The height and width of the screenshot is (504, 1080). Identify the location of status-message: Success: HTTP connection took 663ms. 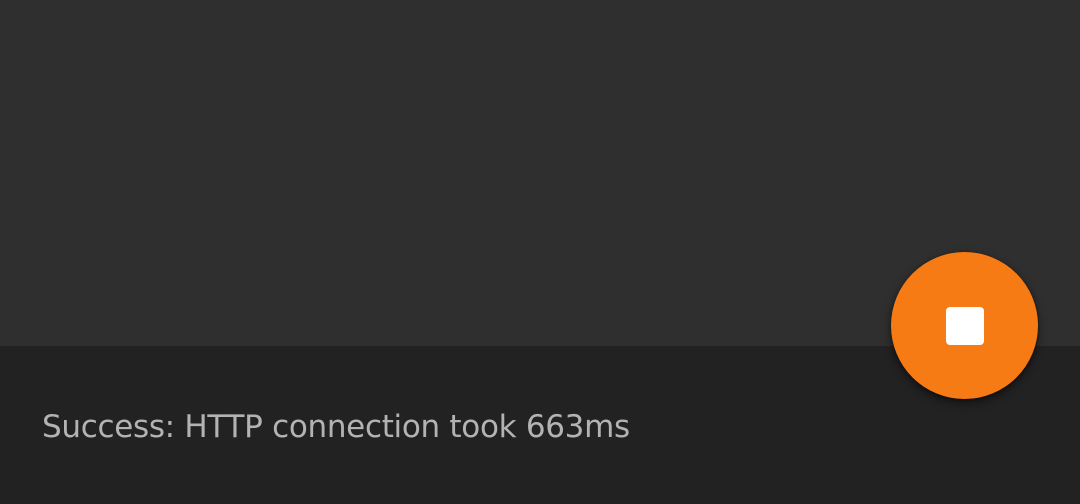
(336, 427).